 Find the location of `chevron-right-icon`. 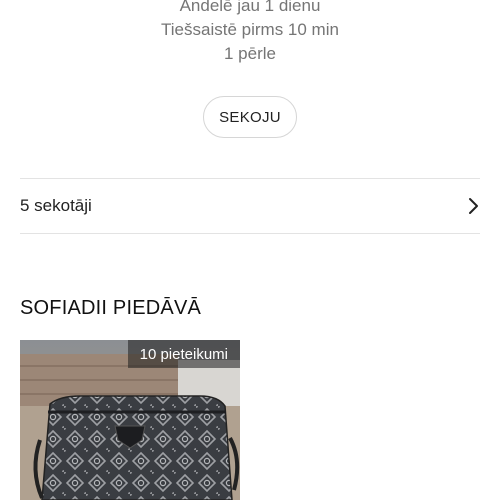

chevron-right-icon is located at coordinates (473, 206).